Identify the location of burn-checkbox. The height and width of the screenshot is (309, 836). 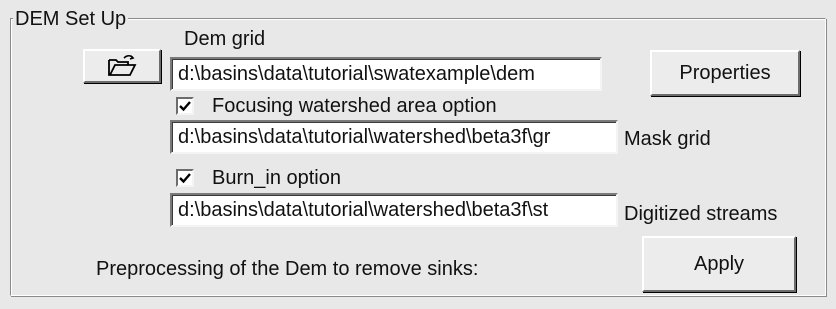
(185, 178).